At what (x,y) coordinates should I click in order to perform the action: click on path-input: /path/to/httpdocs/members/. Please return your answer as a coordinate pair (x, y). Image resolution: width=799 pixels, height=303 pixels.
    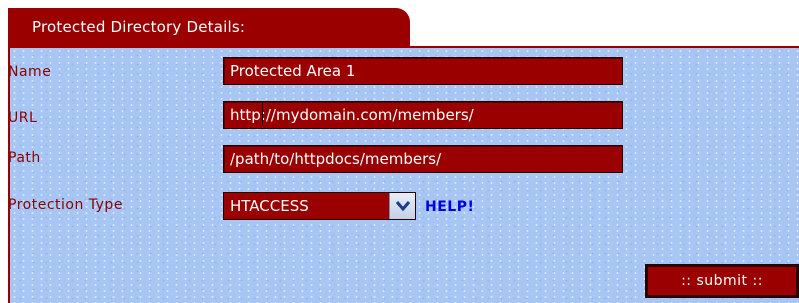
    Looking at the image, I should click on (423, 159).